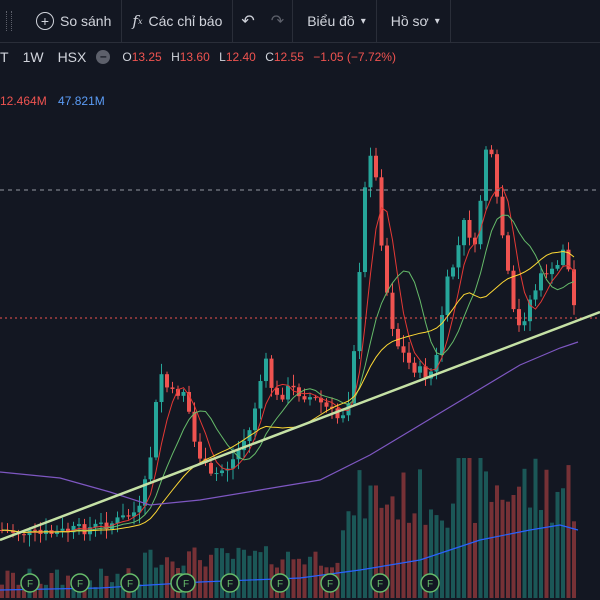 The height and width of the screenshot is (600, 600). Describe the element at coordinates (23, 101) in the screenshot. I see `volume-value: 12.464M` at that location.